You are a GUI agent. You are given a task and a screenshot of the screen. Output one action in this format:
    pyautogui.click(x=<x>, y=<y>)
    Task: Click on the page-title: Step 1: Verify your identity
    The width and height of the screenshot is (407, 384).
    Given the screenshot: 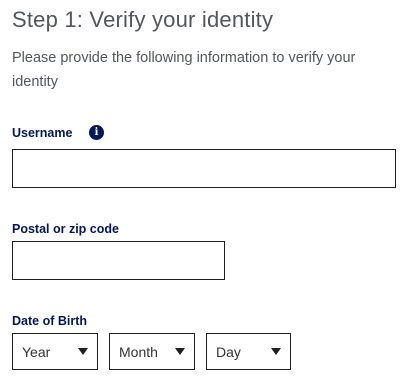 What is the action you would take?
    pyautogui.click(x=143, y=19)
    